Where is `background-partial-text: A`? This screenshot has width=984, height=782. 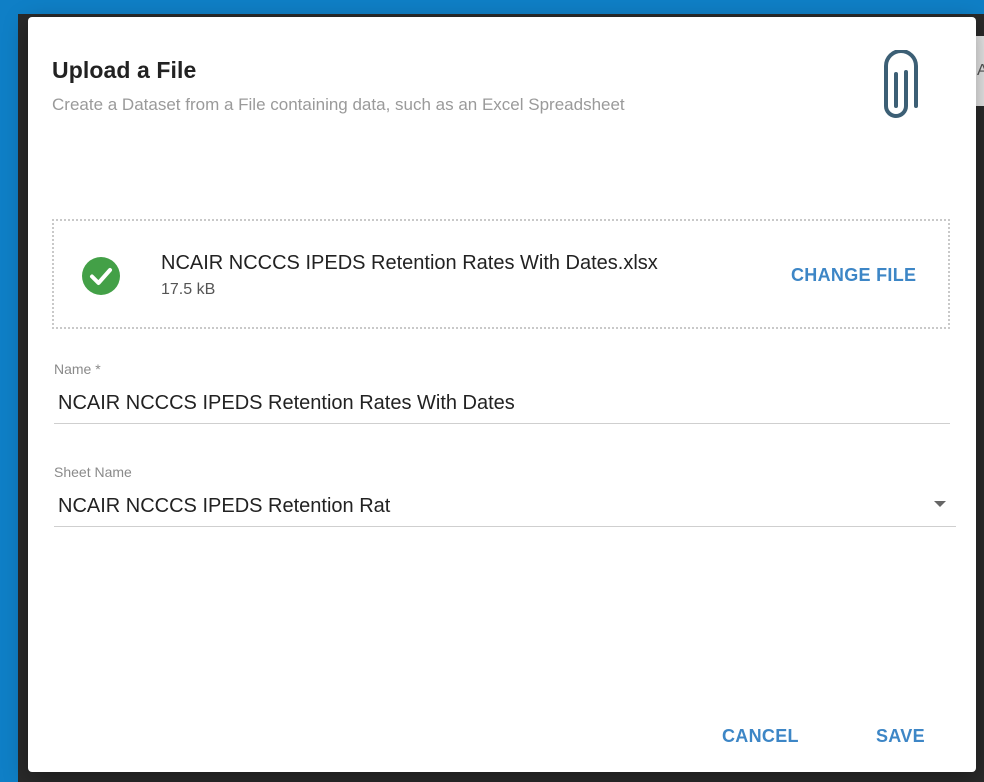
background-partial-text: A is located at coordinates (980, 70).